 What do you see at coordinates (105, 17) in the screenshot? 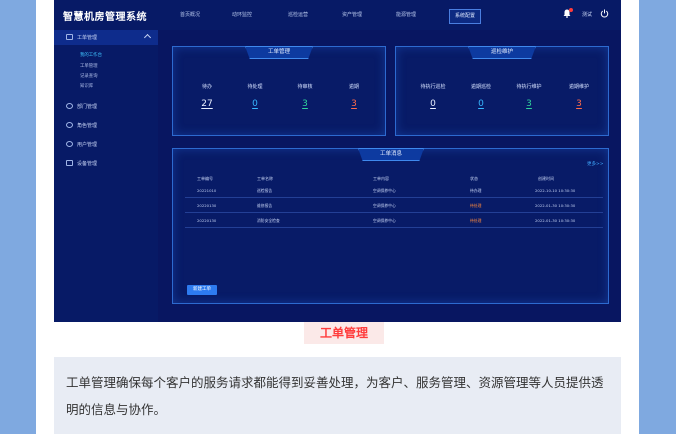
I see `app-logo: 智慧机房管理系统` at bounding box center [105, 17].